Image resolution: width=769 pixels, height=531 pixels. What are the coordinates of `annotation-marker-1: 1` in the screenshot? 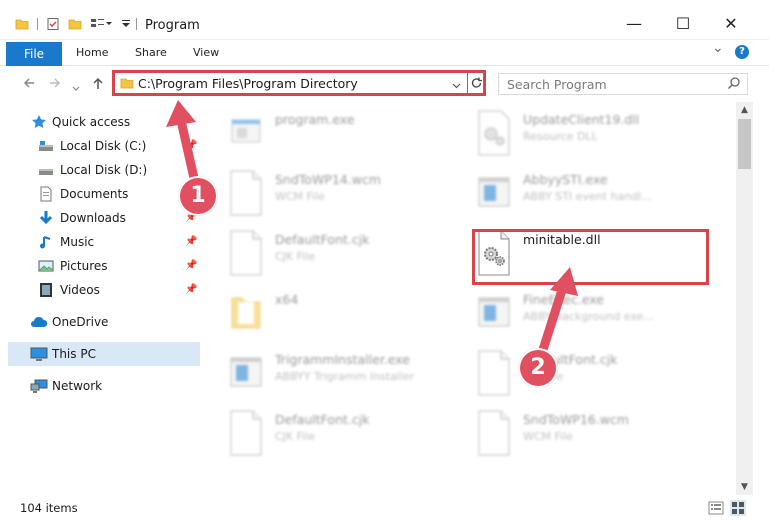 It's located at (198, 196).